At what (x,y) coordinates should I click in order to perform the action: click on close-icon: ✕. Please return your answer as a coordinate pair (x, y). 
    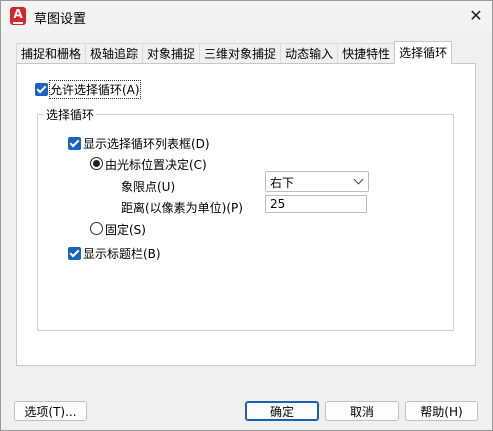
    Looking at the image, I should click on (476, 16).